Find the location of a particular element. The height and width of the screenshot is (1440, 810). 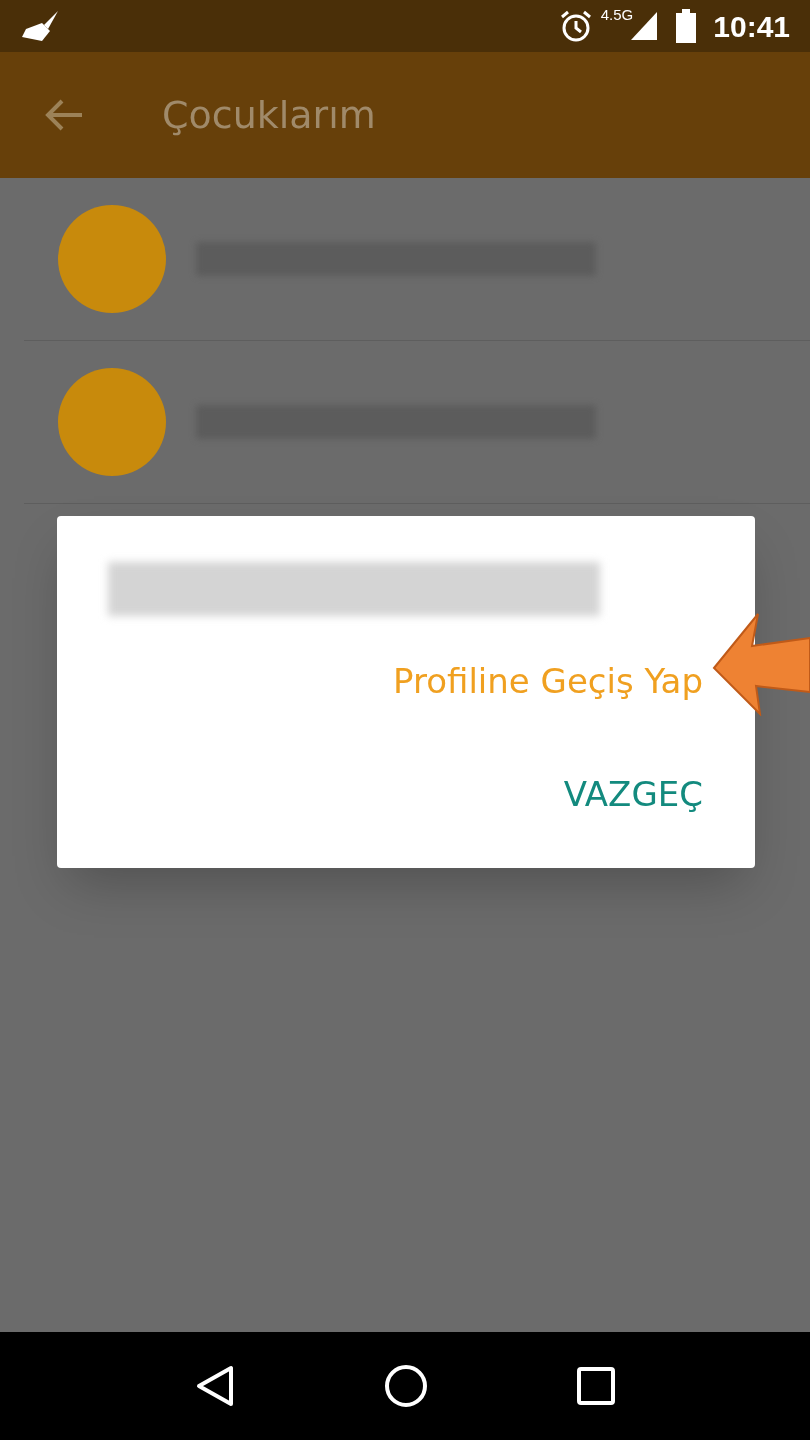

cancel-button: VAZGEÇ is located at coordinates (633, 794).